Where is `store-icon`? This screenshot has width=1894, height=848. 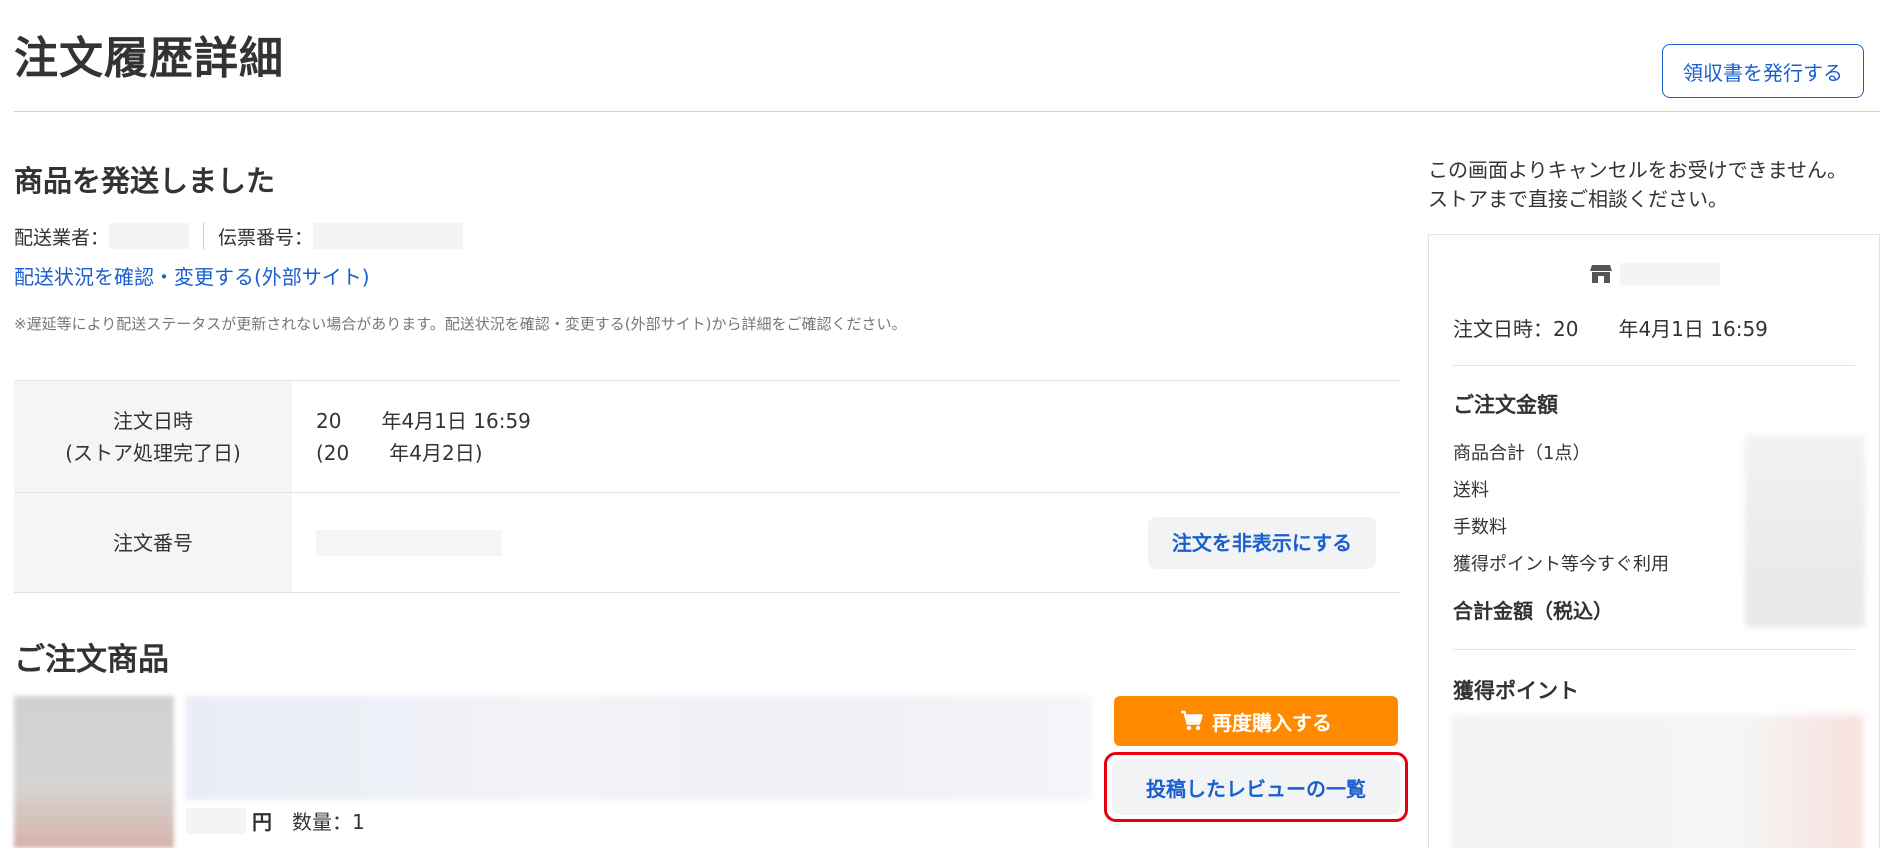
store-icon is located at coordinates (1601, 274).